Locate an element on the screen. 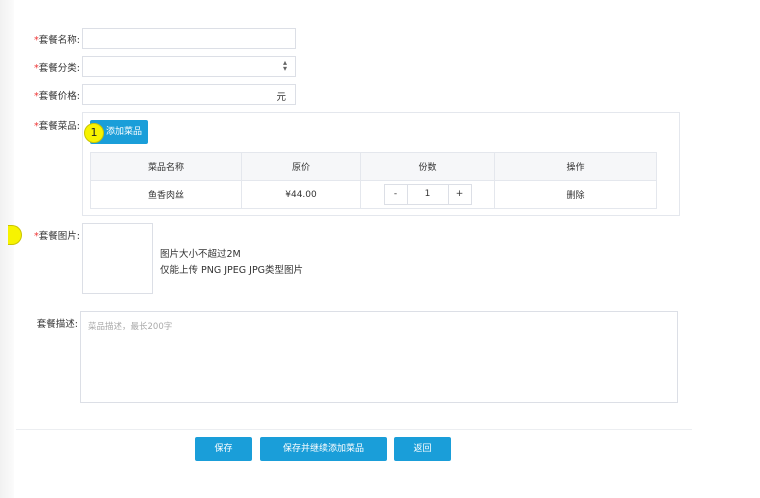 The width and height of the screenshot is (760, 498). quantity-stepper: - 1 + is located at coordinates (427, 194).